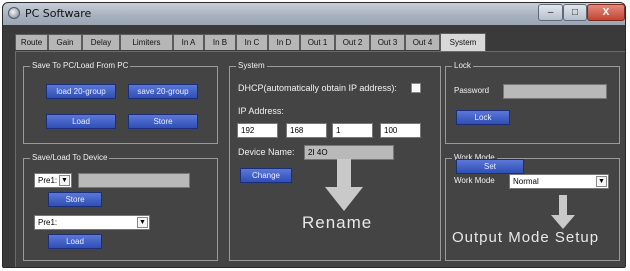 The height and width of the screenshot is (271, 630). I want to click on preset-load-value: Pre1:, so click(48, 222).